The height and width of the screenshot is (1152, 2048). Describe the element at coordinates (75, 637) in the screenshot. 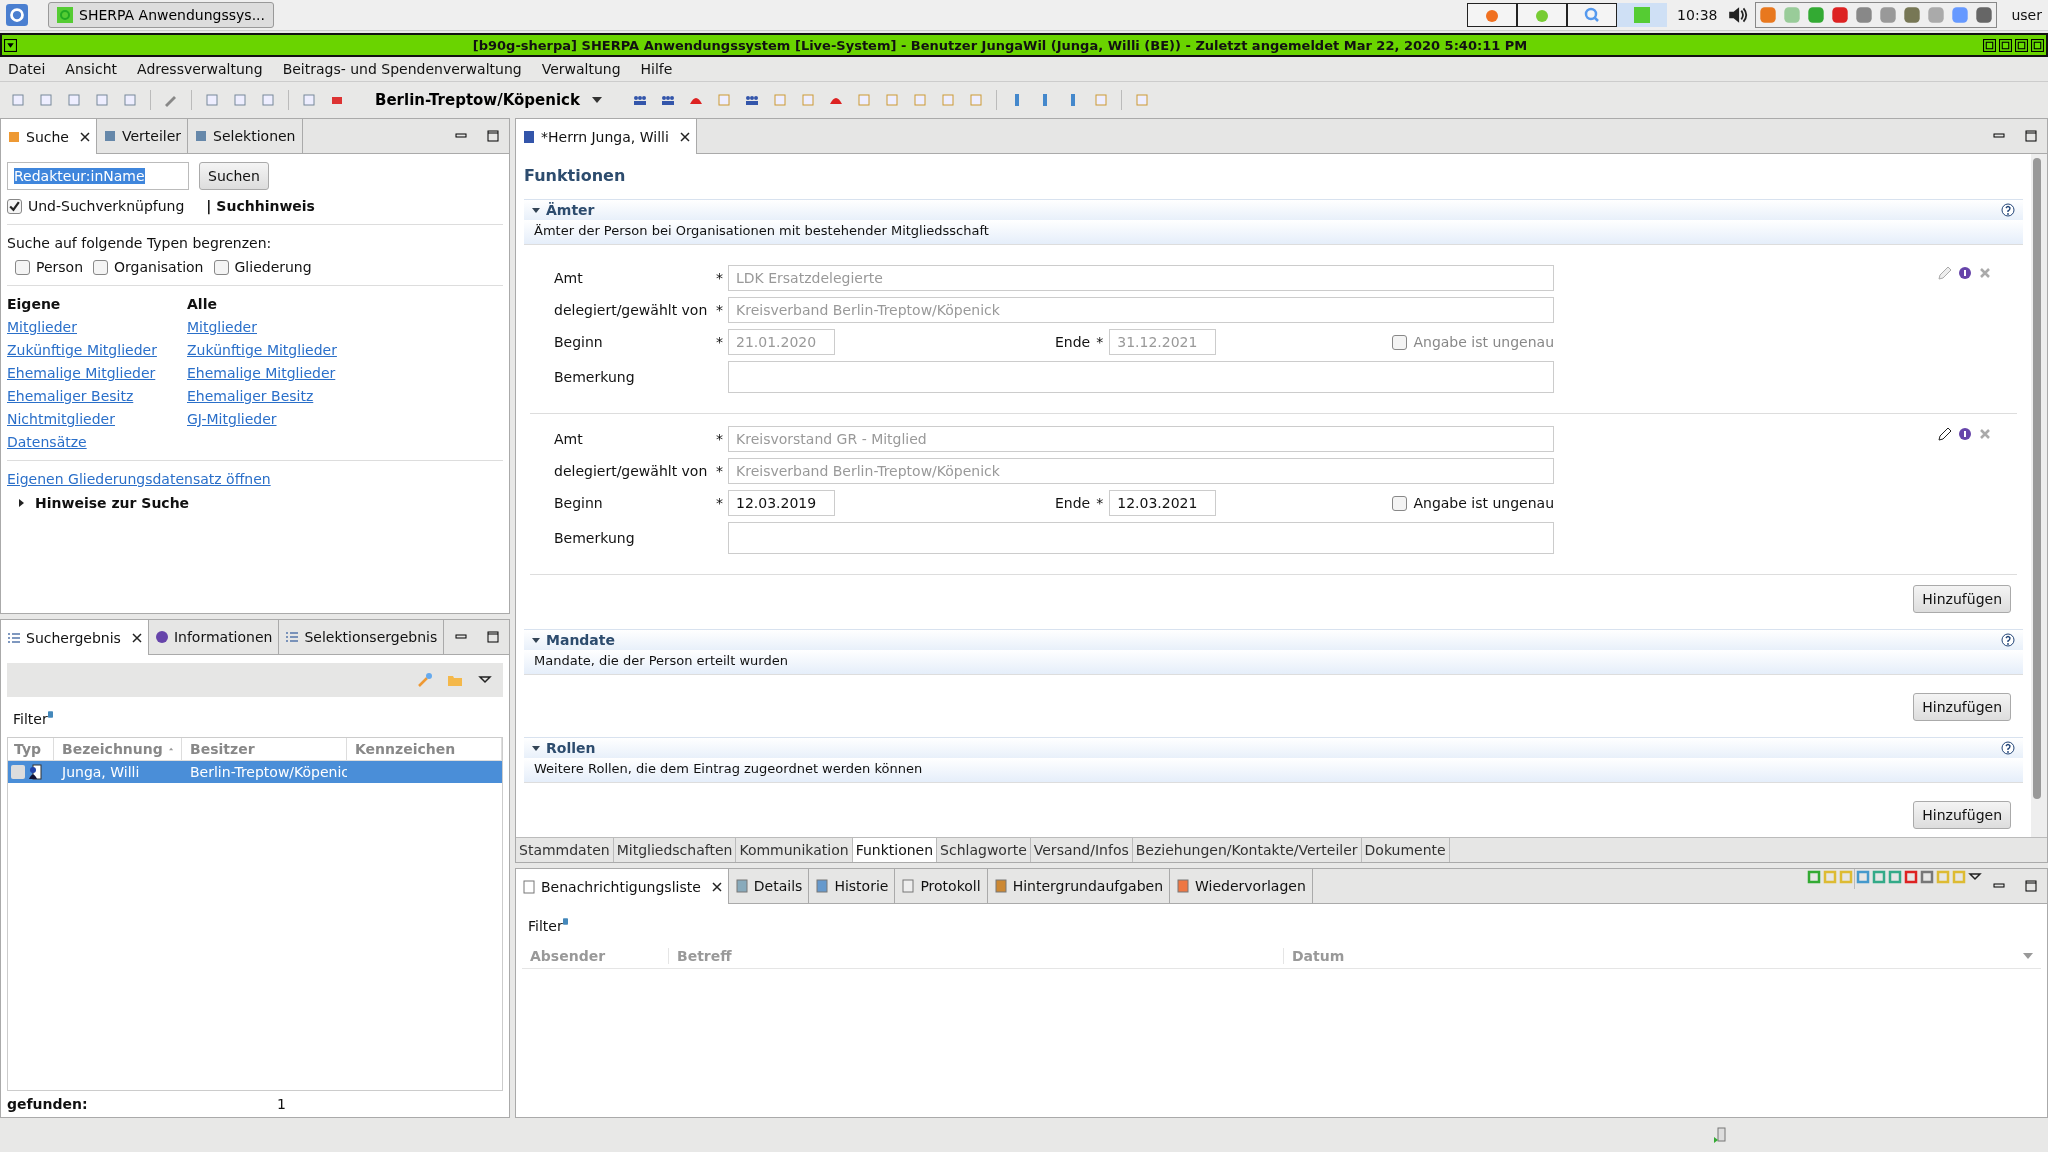

I see `view-tab: Suchergebnis` at that location.